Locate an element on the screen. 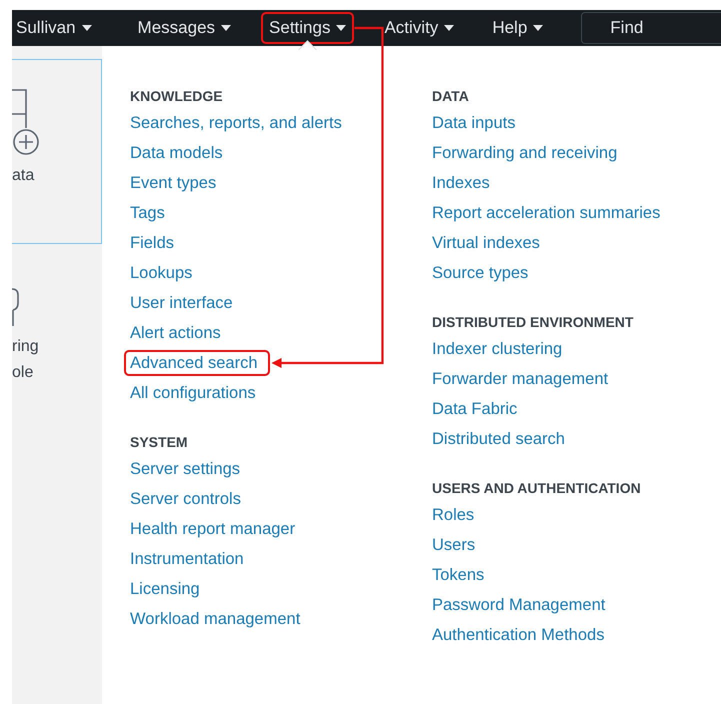  menu-link: Report acceleration summaries is located at coordinates (546, 213).